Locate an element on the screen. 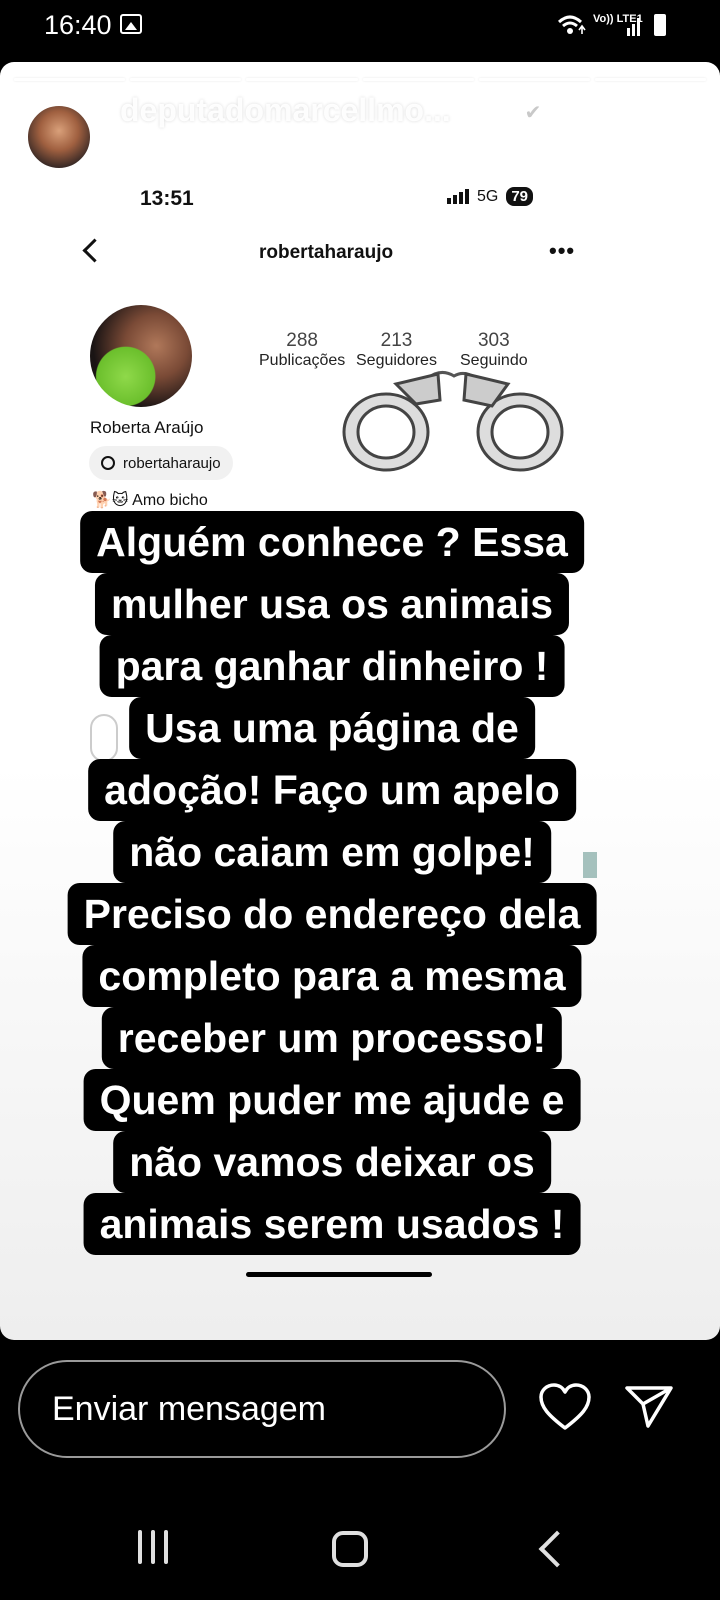  overlay-text-line: Usa uma página de is located at coordinates (332, 728).